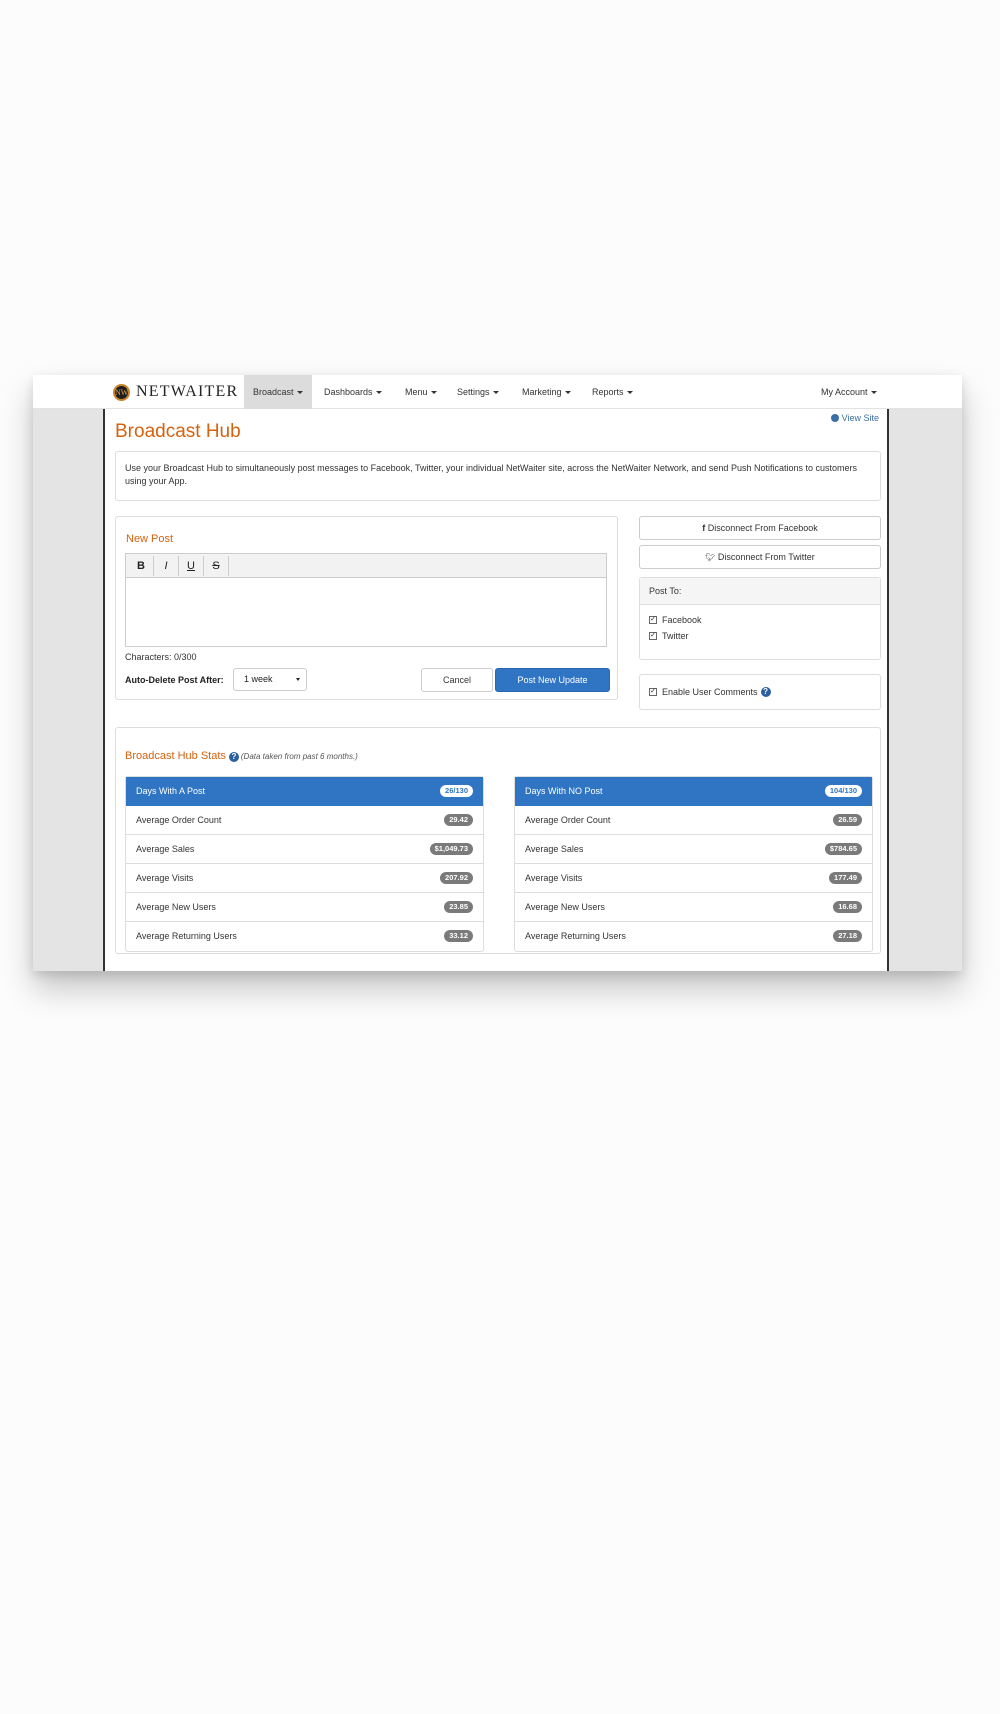 The width and height of the screenshot is (1000, 1714). I want to click on brand-name: NETWAITER, so click(187, 391).